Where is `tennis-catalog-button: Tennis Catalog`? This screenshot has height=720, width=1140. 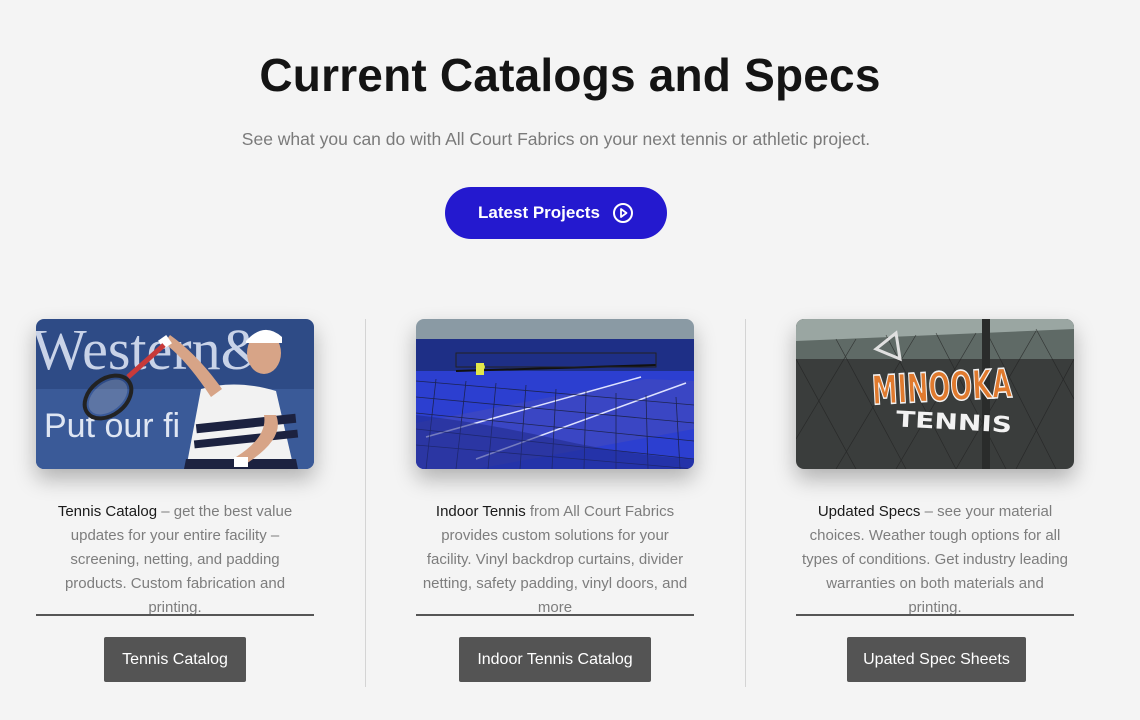 tennis-catalog-button: Tennis Catalog is located at coordinates (175, 659).